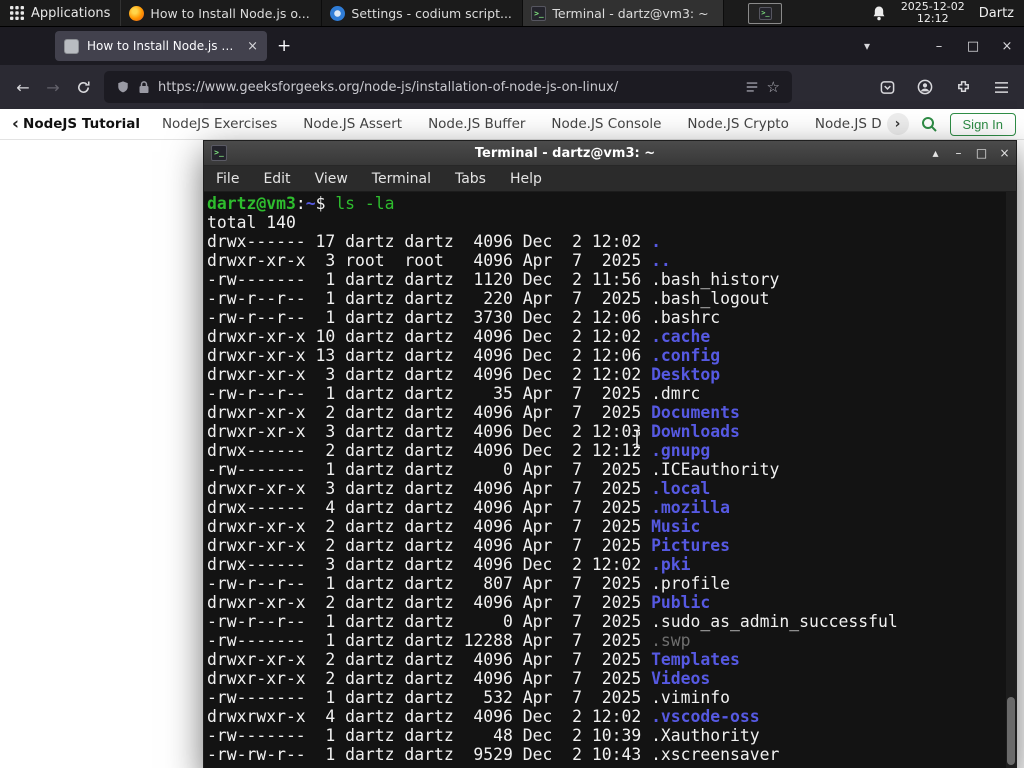  Describe the element at coordinates (773, 87) in the screenshot. I see `bookmark-star-icon: ☆` at that location.